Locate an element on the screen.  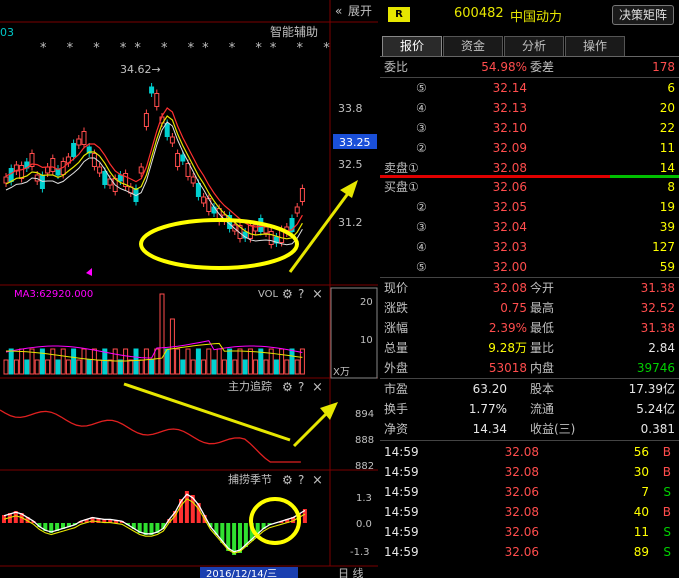
tab-operation: 操作 is located at coordinates (595, 46).